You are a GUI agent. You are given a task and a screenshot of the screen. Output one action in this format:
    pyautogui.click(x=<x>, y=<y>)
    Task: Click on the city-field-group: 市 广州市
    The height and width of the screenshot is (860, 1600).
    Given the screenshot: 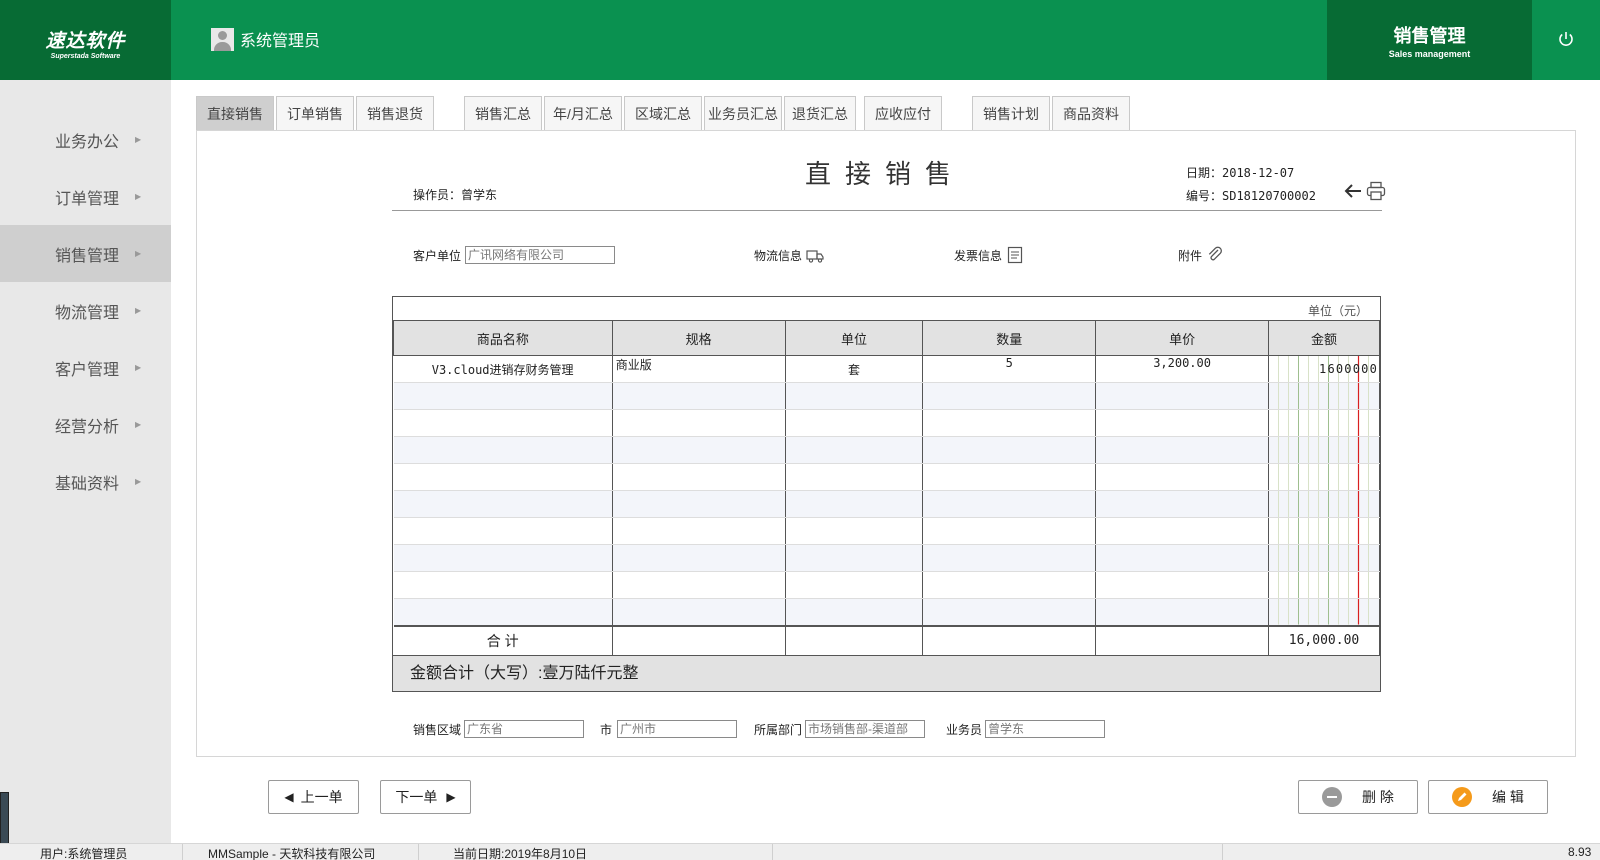 What is the action you would take?
    pyautogui.click(x=669, y=729)
    